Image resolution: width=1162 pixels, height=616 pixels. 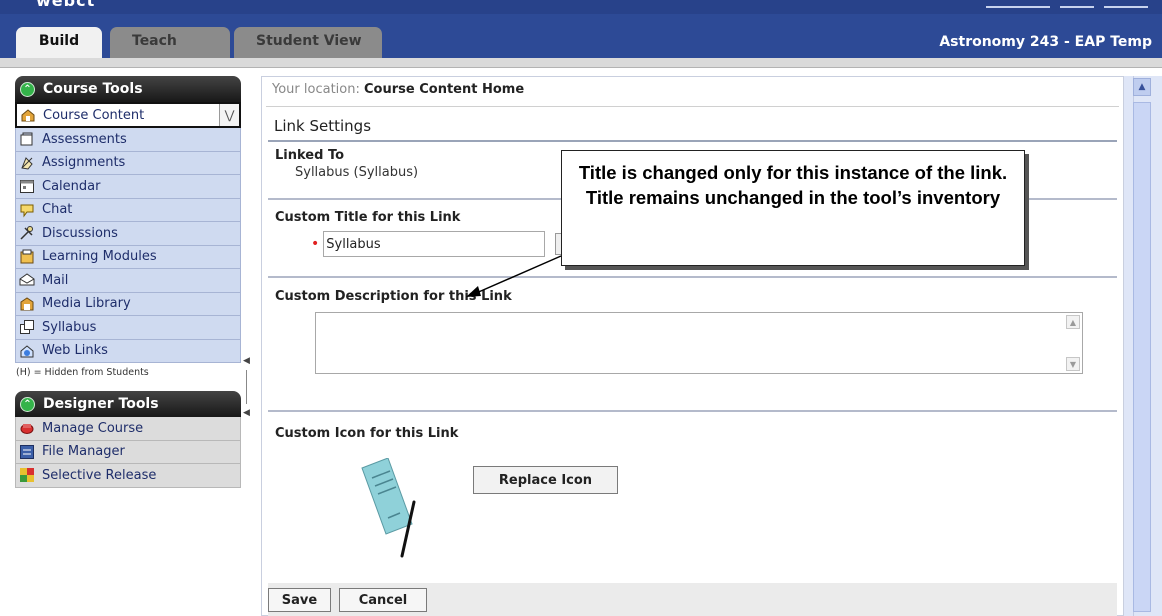 I want to click on syllabus-icon, so click(x=27, y=327).